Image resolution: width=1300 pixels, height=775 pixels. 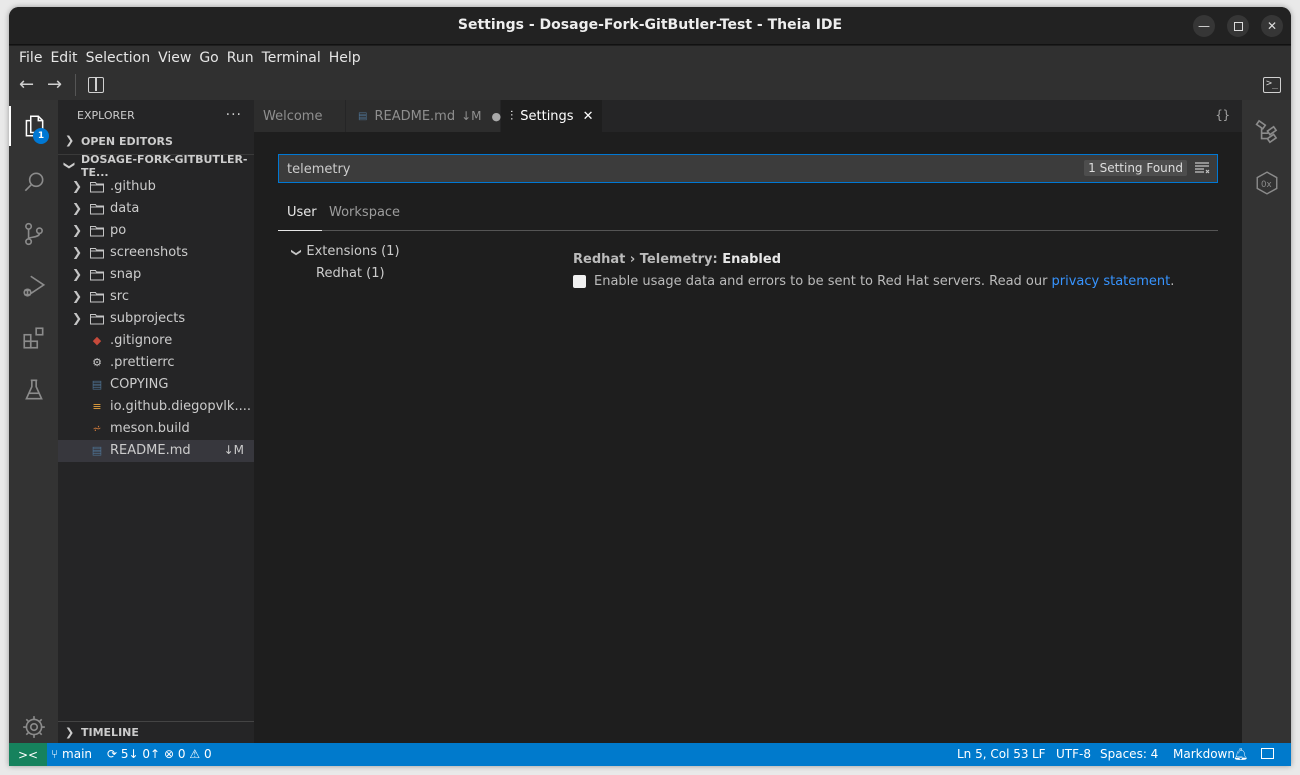 What do you see at coordinates (300, 116) in the screenshot?
I see `tab-welcome: Welcome` at bounding box center [300, 116].